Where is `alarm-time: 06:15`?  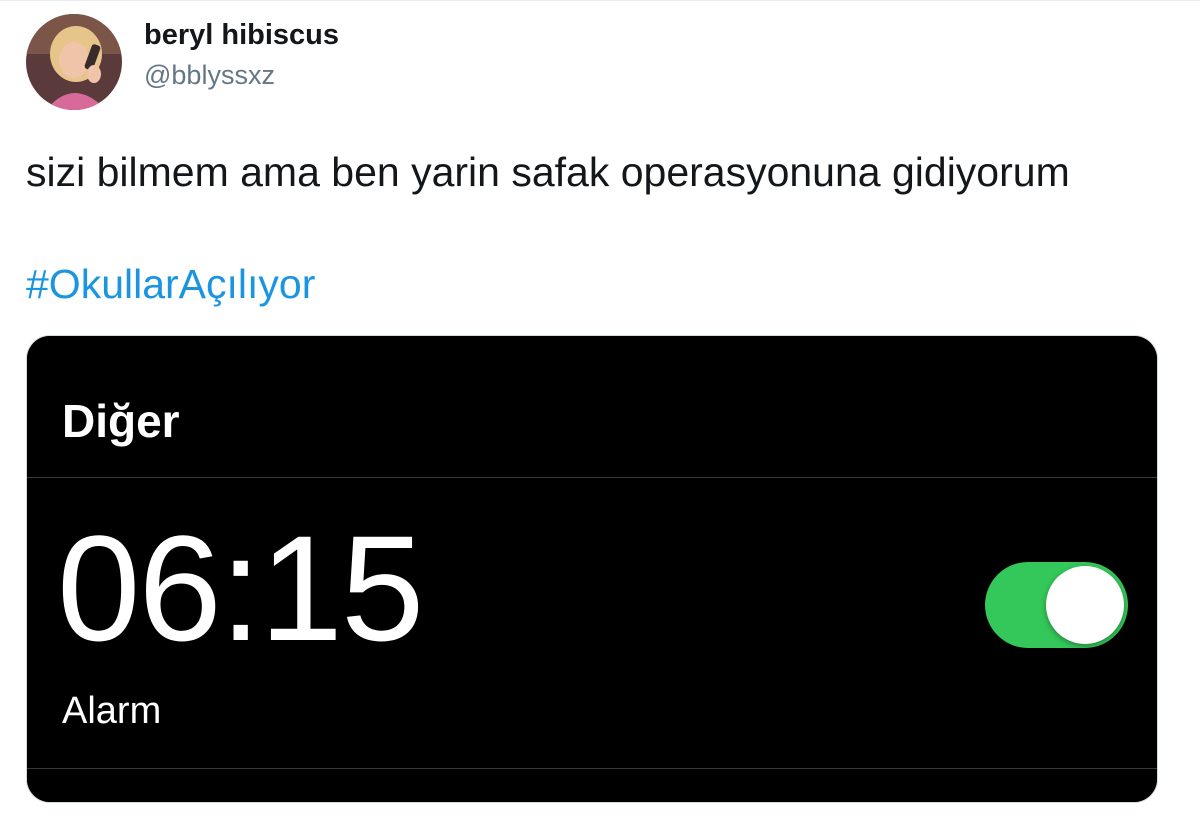 alarm-time: 06:15 is located at coordinates (240, 588).